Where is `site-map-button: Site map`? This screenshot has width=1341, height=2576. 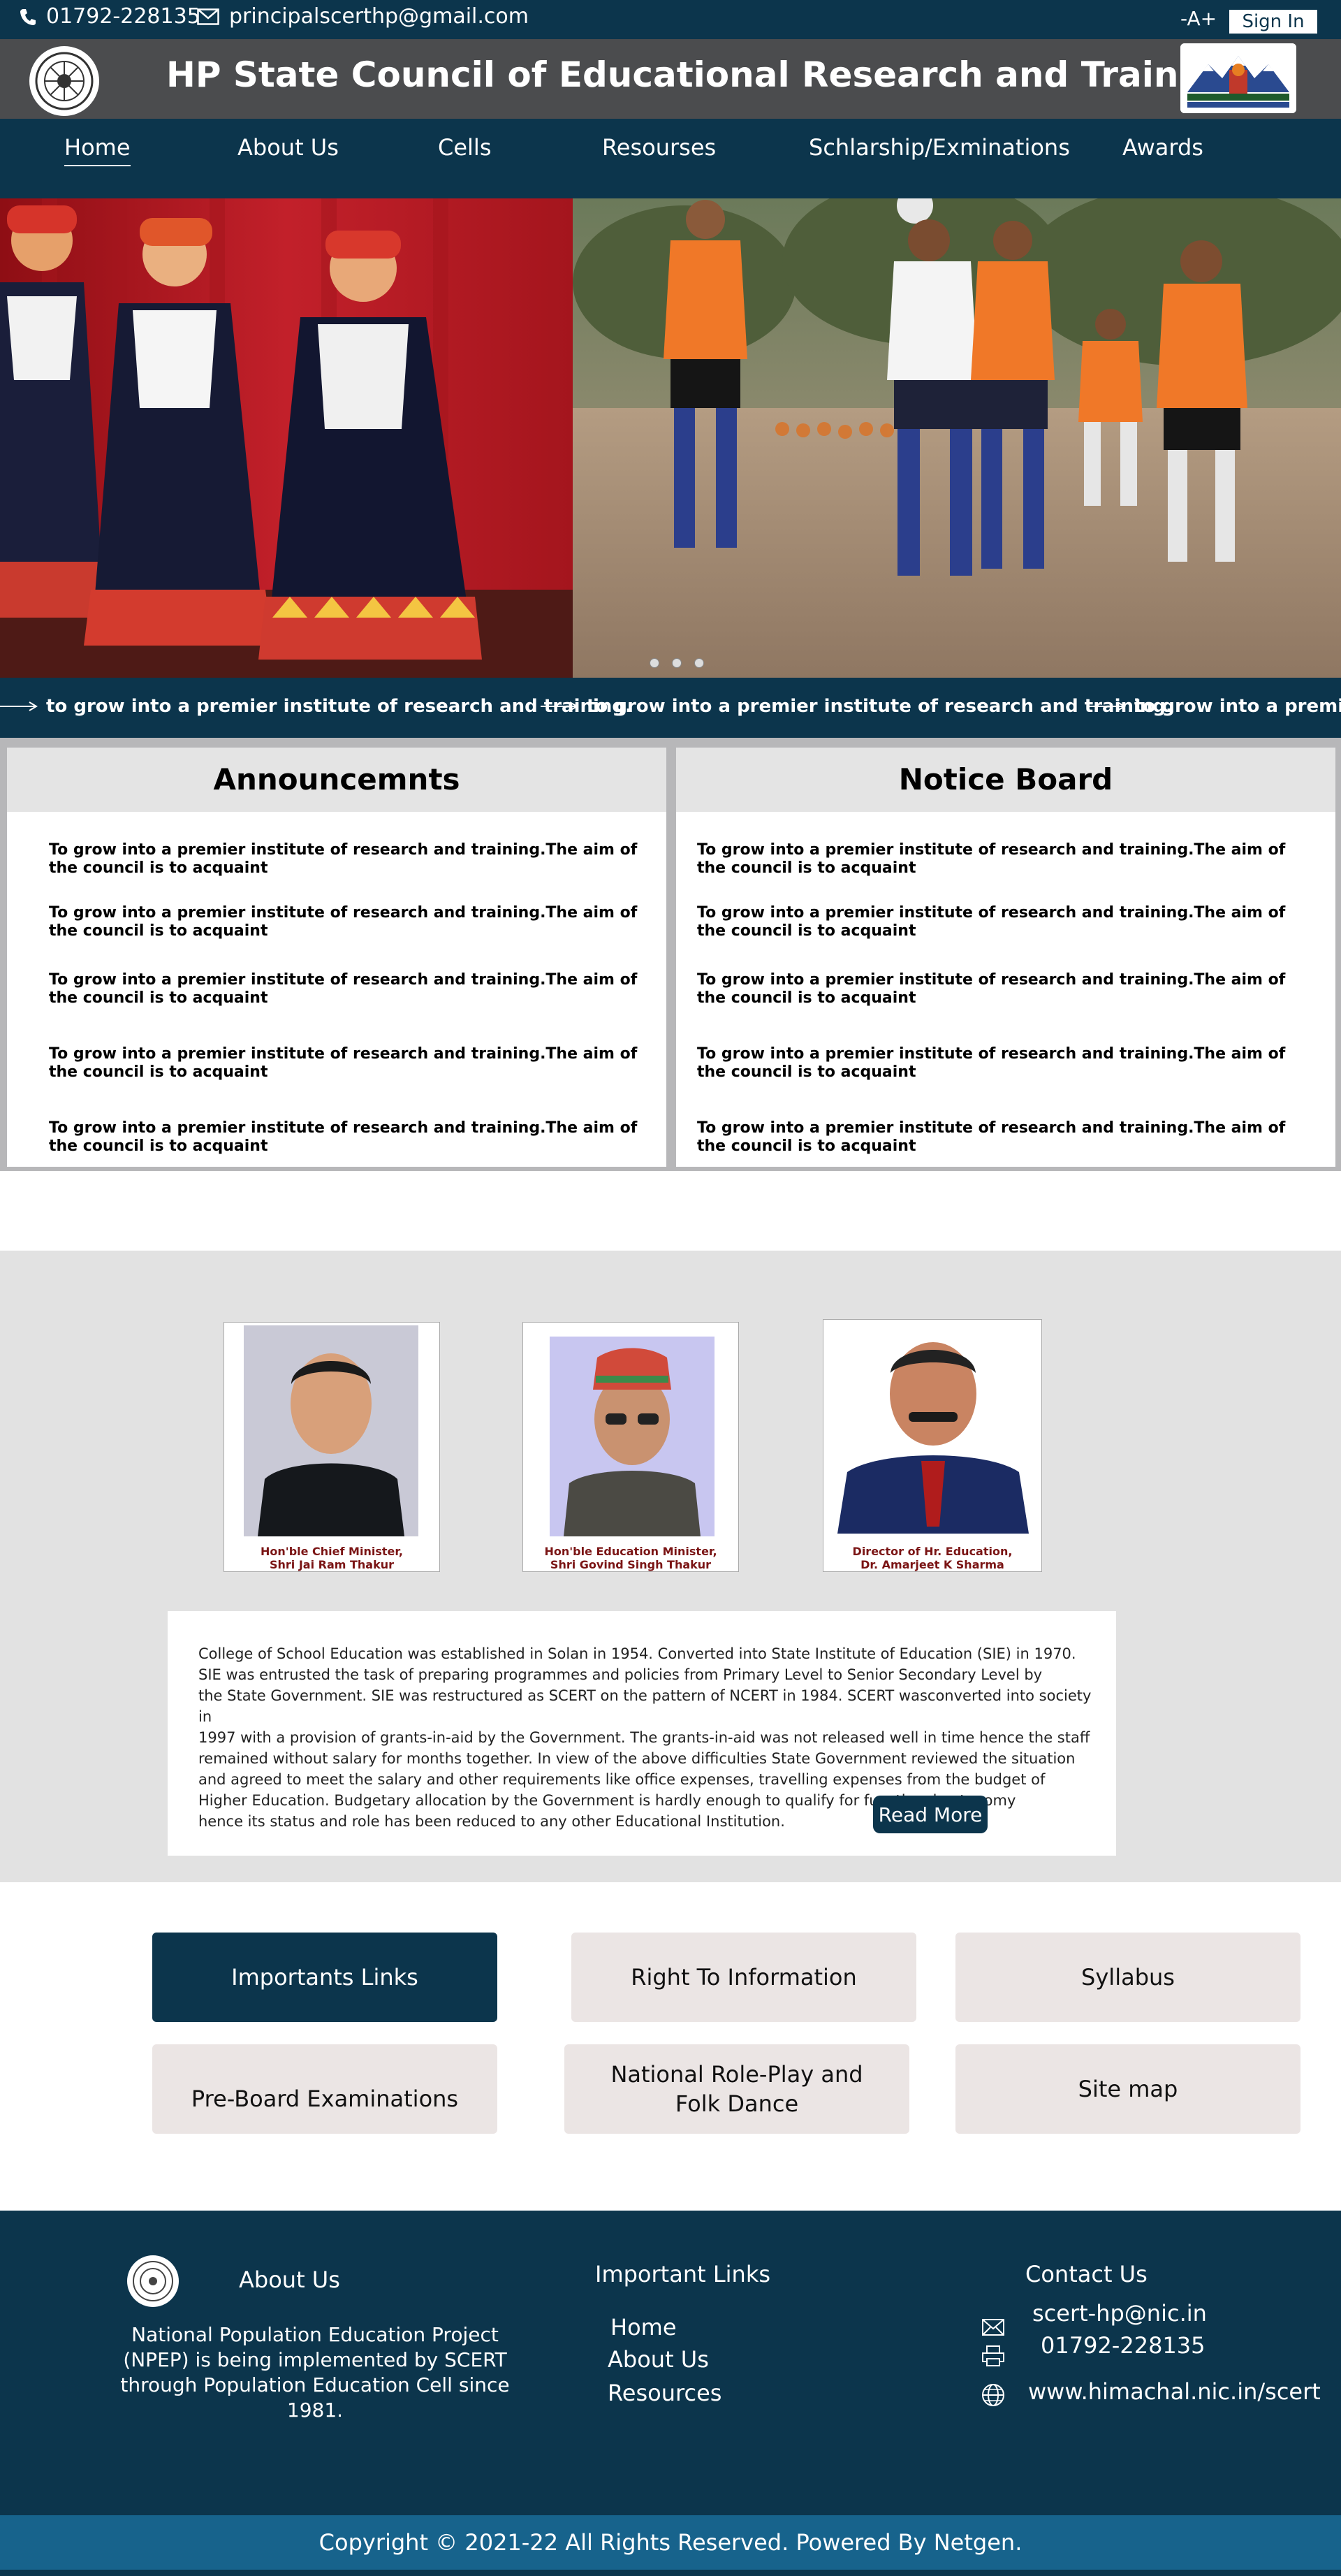
site-map-button: Site map is located at coordinates (1127, 2089).